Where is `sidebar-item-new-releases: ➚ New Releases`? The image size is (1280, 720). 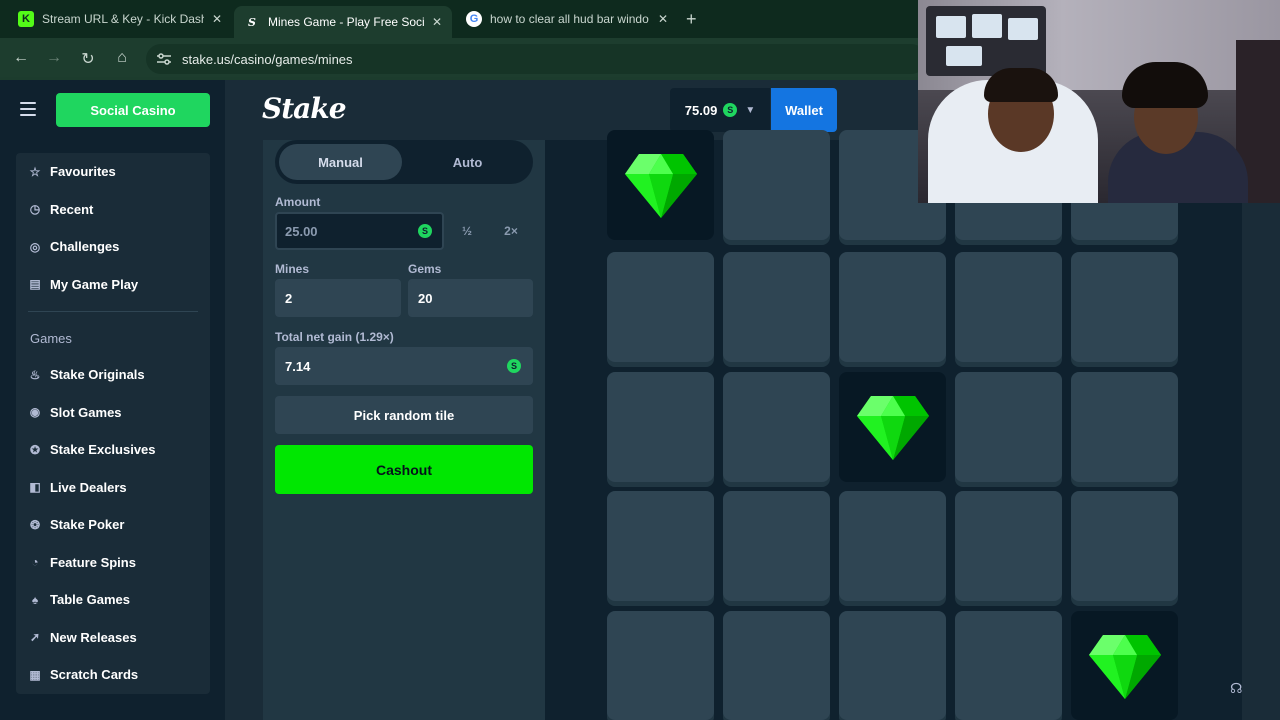
sidebar-item-new-releases: ➚ New Releases is located at coordinates (113, 638).